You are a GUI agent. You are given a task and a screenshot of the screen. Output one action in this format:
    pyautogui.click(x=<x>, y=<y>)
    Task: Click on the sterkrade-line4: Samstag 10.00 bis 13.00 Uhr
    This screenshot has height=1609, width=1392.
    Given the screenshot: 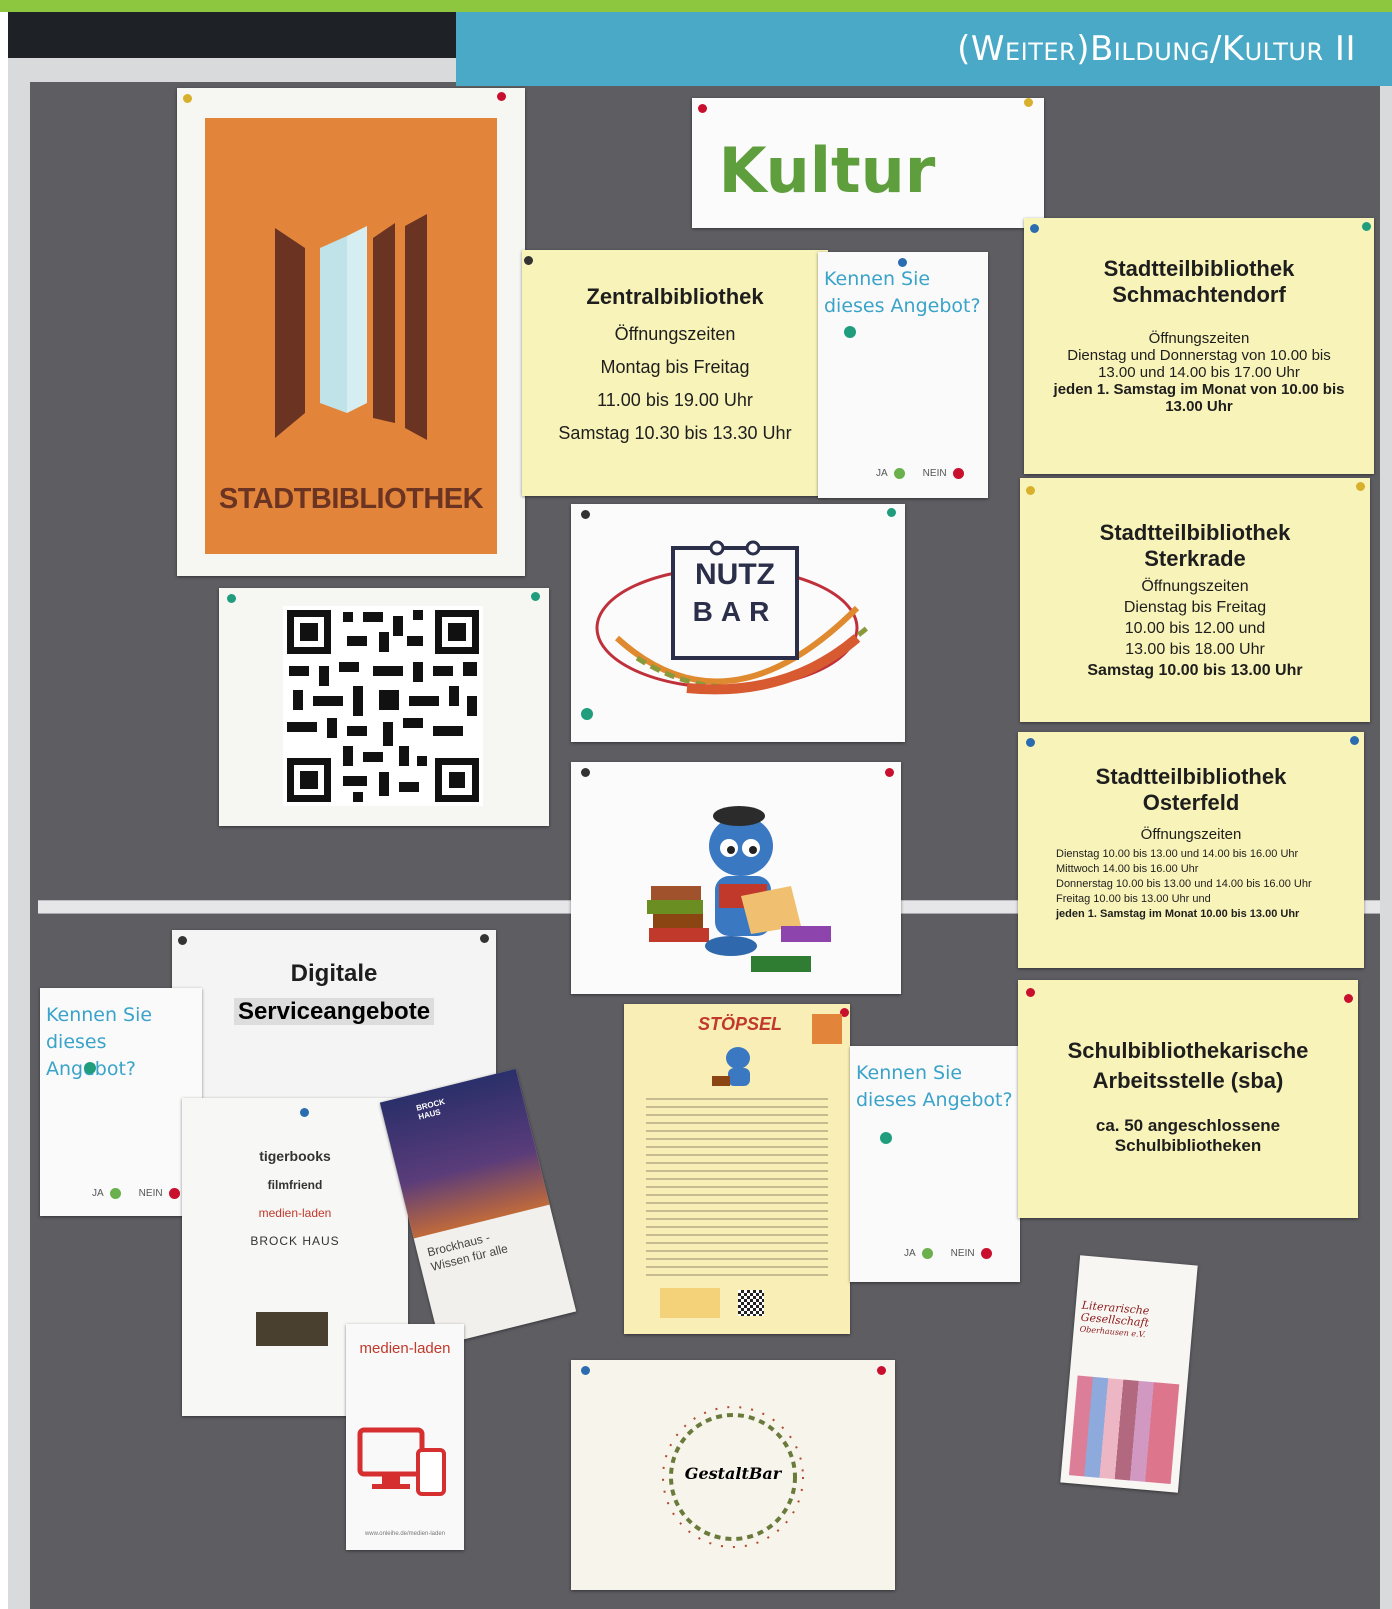 What is the action you would take?
    pyautogui.click(x=1195, y=670)
    